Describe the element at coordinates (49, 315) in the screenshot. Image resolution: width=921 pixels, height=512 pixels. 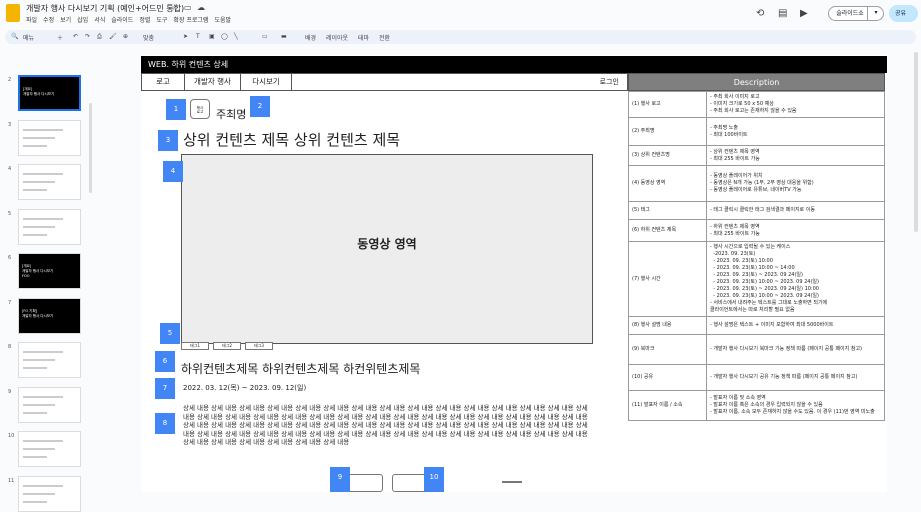
I see `slide-thumbnail: [FO 기획] 개발자 행사 다시보기` at that location.